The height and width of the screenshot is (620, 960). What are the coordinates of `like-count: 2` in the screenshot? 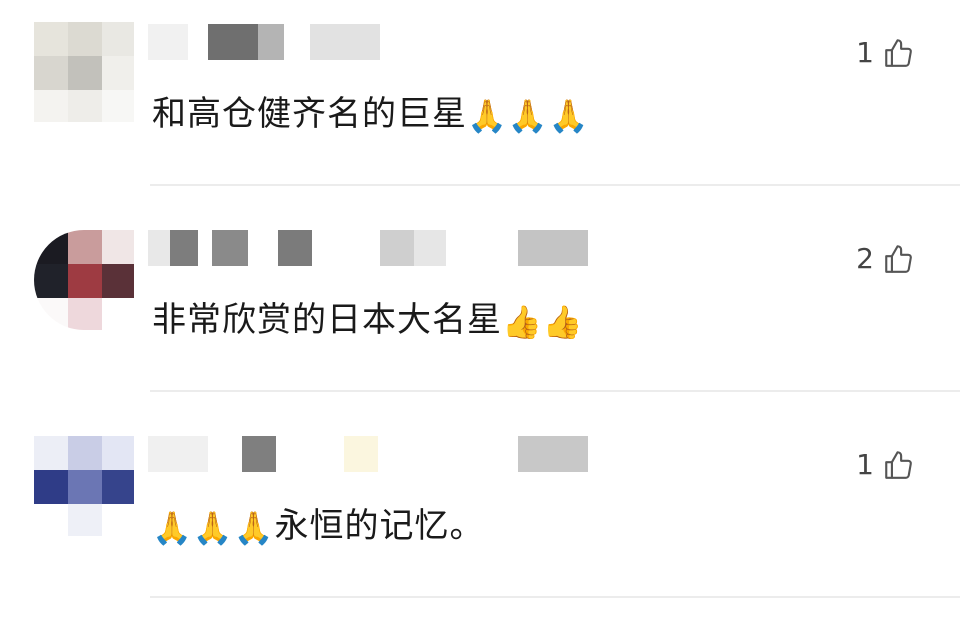 It's located at (865, 258).